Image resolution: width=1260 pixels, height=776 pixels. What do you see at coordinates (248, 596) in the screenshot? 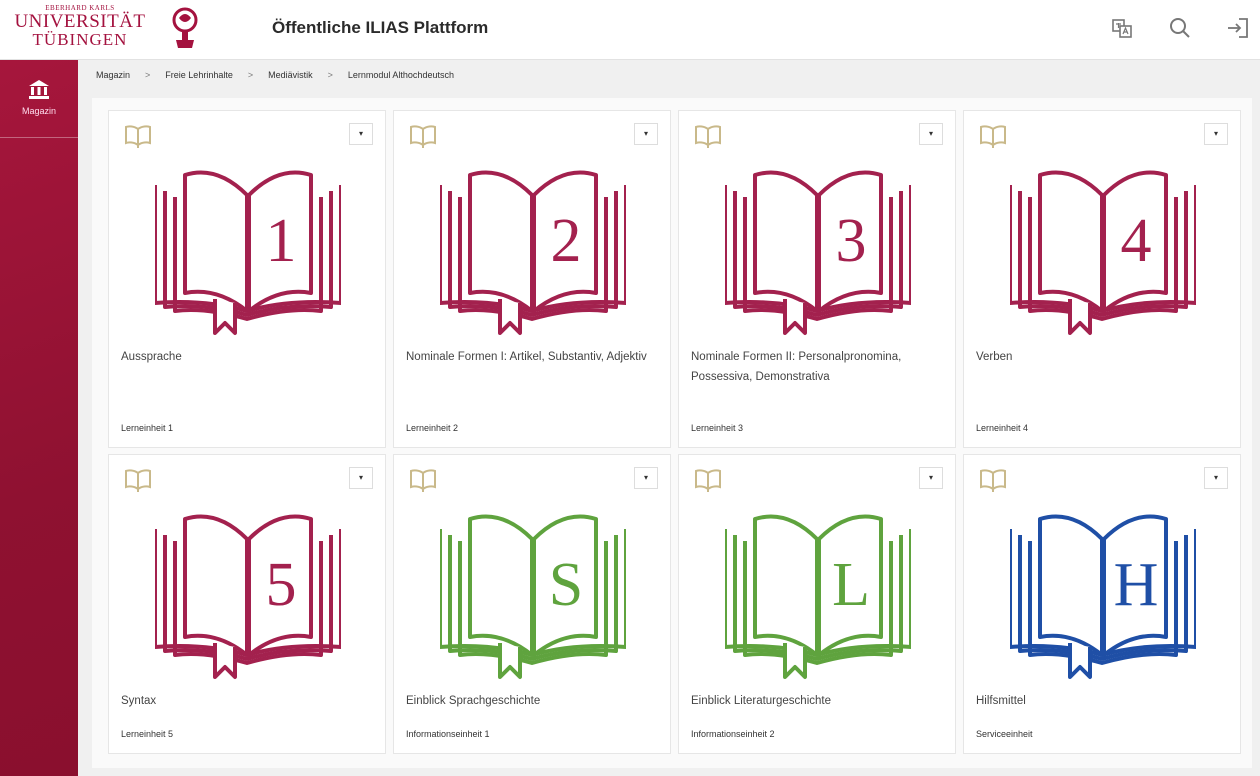
I see `open-book-icon: 5` at bounding box center [248, 596].